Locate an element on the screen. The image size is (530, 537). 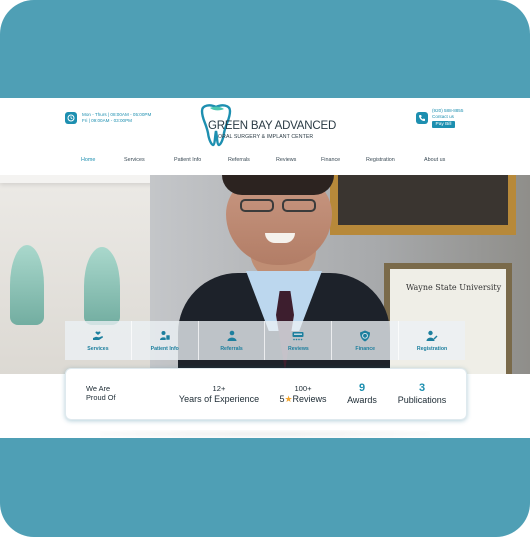
star-icon: ★ is located at coordinates (288, 399).